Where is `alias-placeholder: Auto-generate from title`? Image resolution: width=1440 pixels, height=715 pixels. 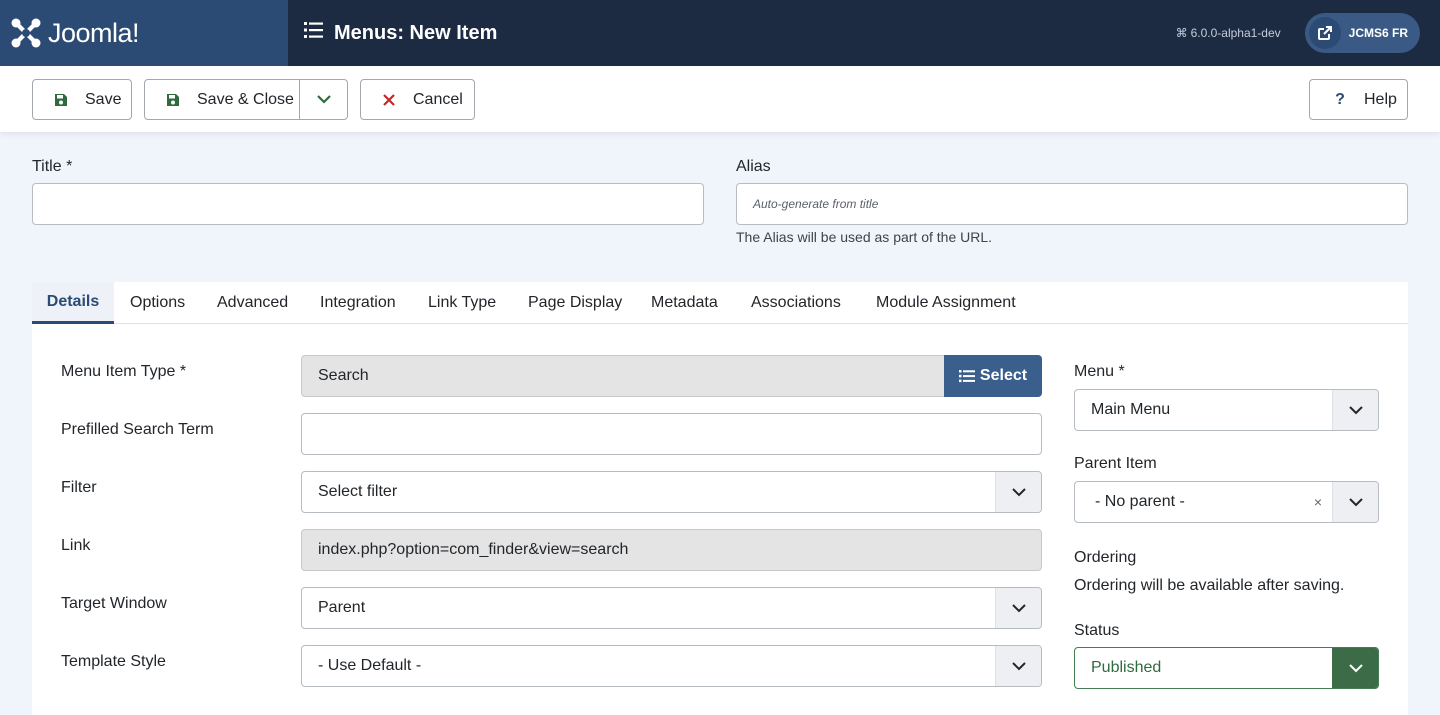
alias-placeholder: Auto-generate from title is located at coordinates (816, 204).